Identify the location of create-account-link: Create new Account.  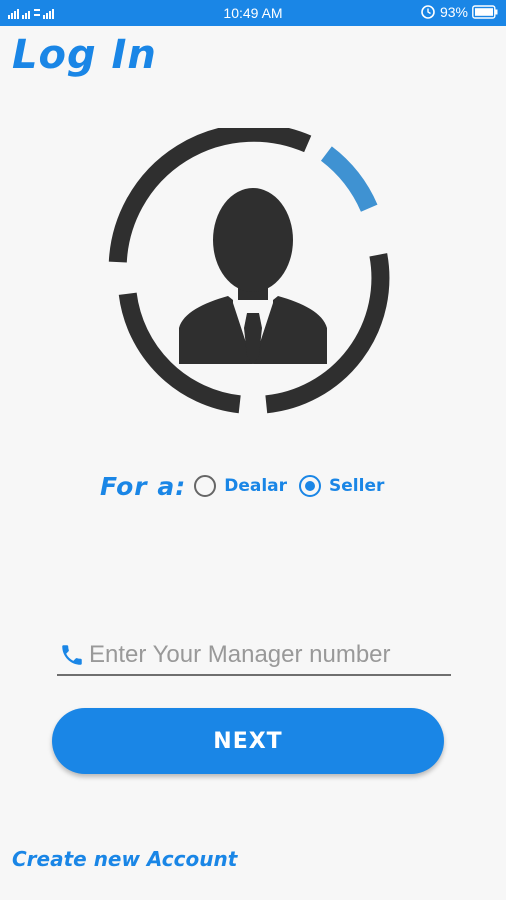
(124, 859).